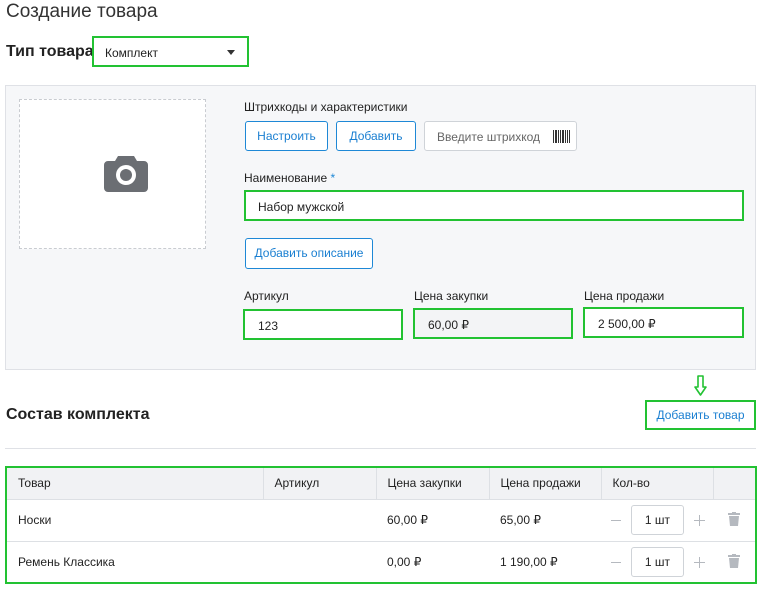  Describe the element at coordinates (494, 205) in the screenshot. I see `name-input: Набор мужской` at that location.